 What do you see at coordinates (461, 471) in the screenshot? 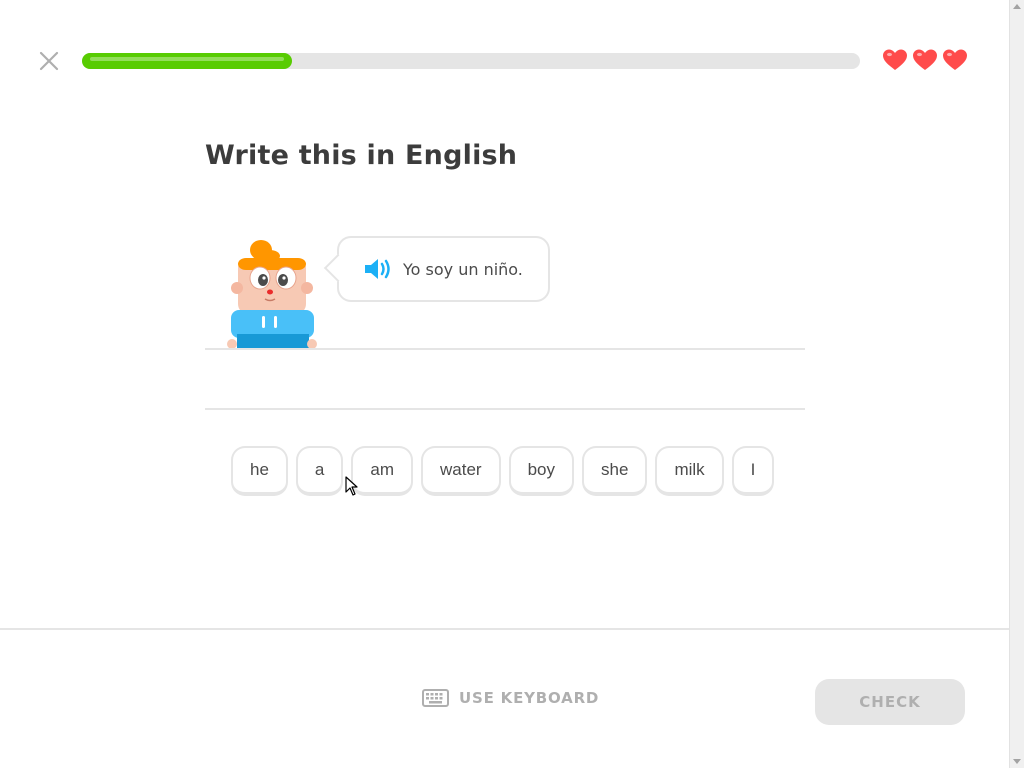
I see `word-tile: water` at bounding box center [461, 471].